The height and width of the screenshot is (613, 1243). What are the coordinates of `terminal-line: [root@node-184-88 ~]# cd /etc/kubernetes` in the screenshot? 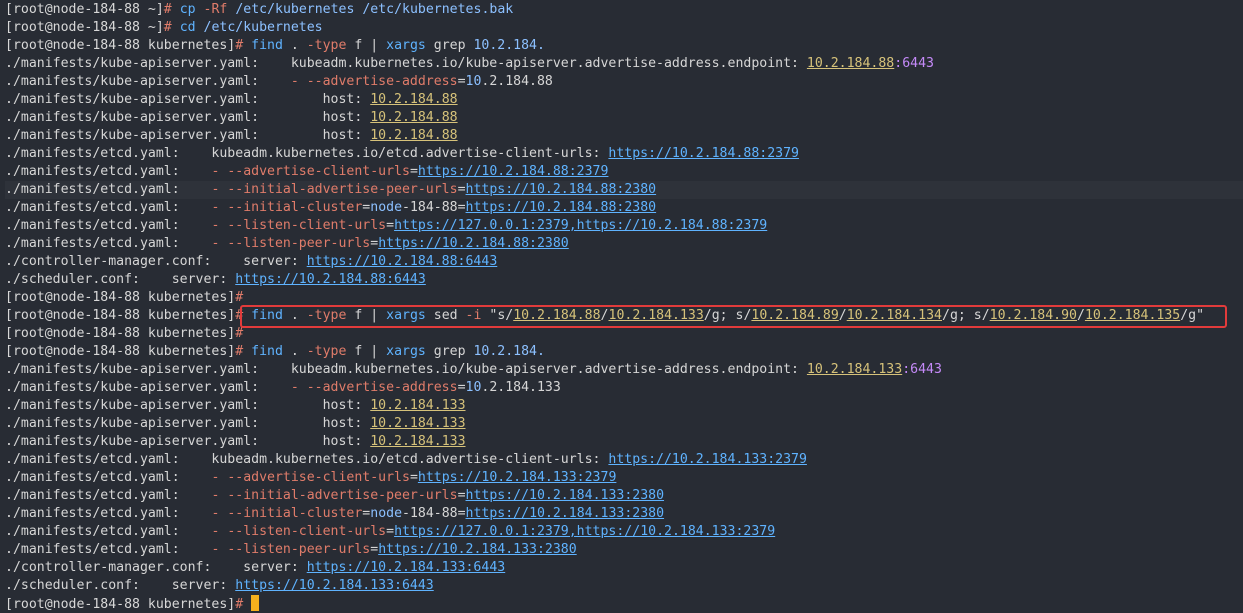 It's located at (624, 28).